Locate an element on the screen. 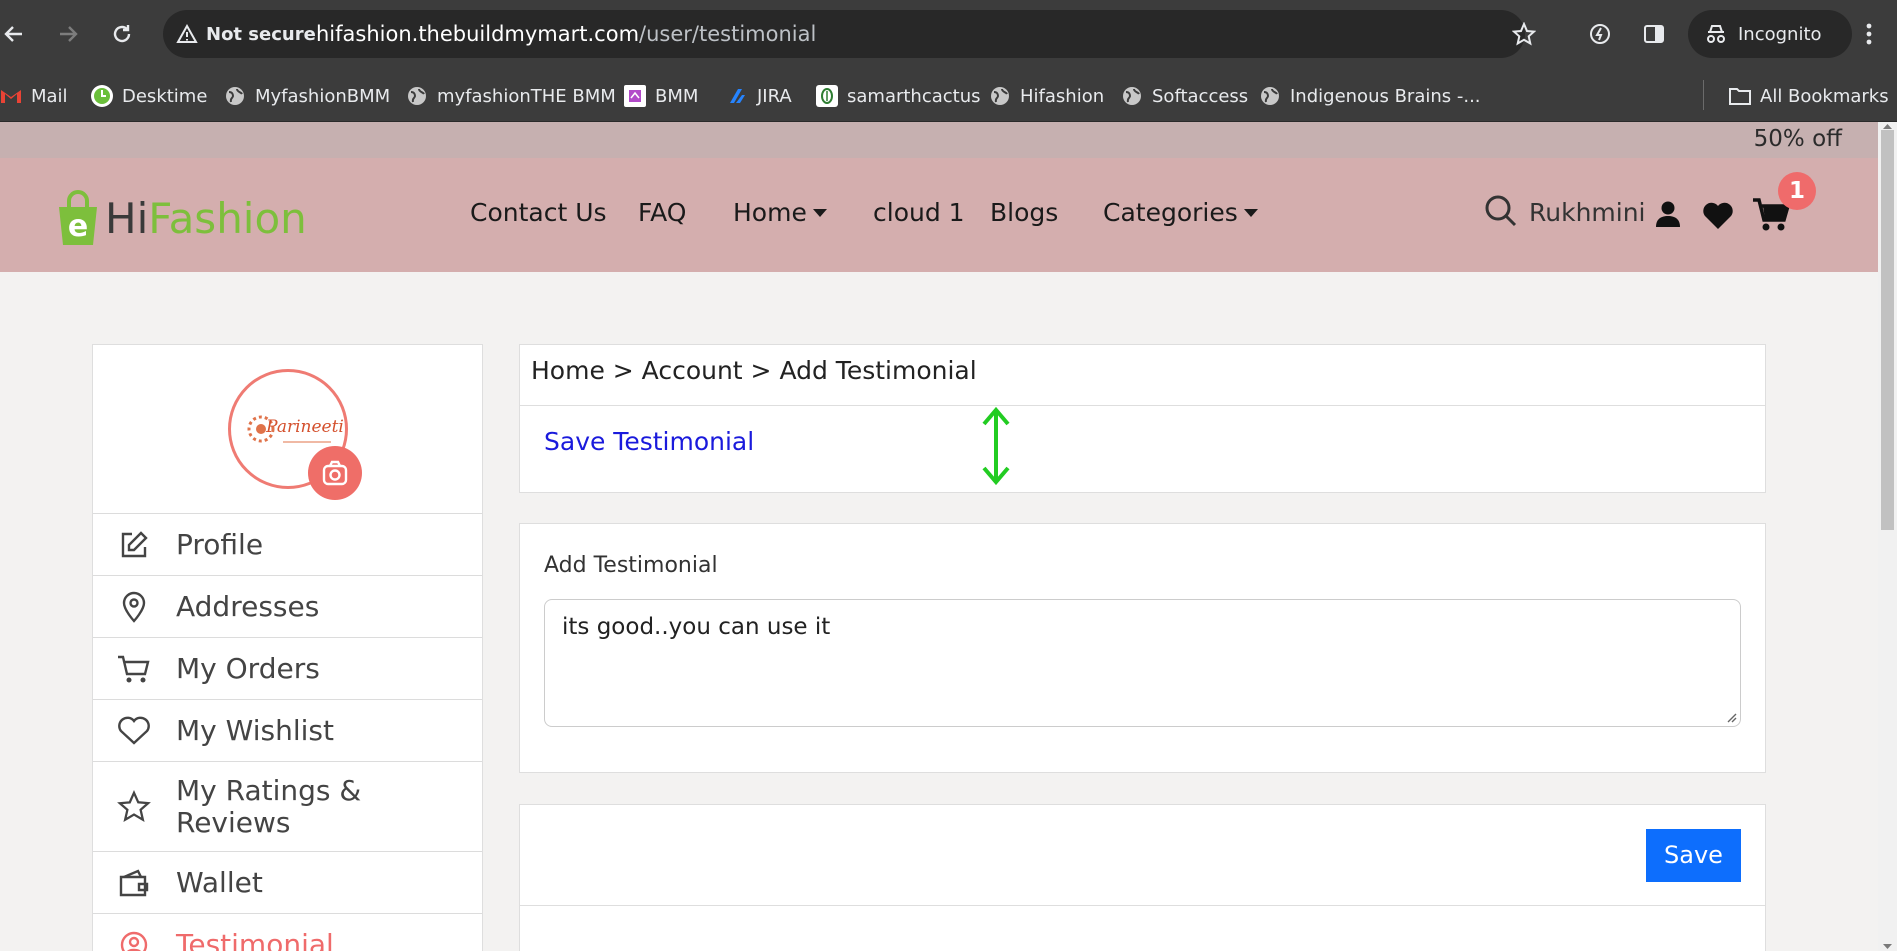  sidebar-item-label: Testimonial is located at coordinates (255, 939).